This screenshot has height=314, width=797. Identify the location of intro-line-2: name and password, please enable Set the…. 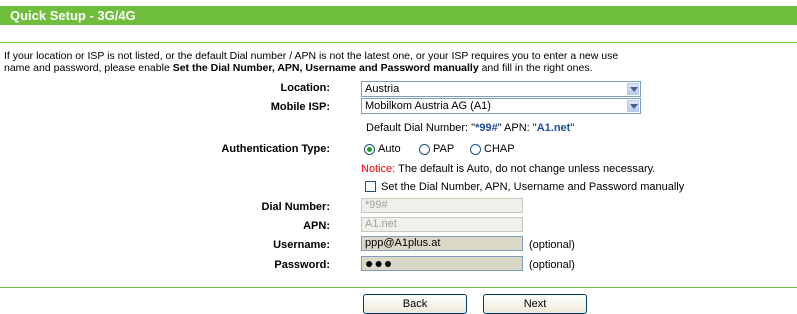
(400, 68).